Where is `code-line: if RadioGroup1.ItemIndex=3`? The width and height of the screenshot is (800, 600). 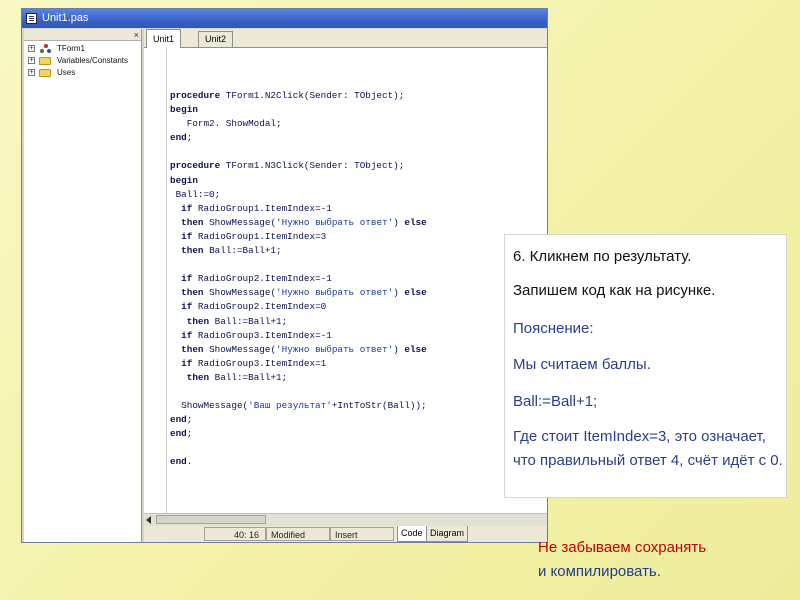
code-line: if RadioGroup1.ItemIndex=3 is located at coordinates (298, 237).